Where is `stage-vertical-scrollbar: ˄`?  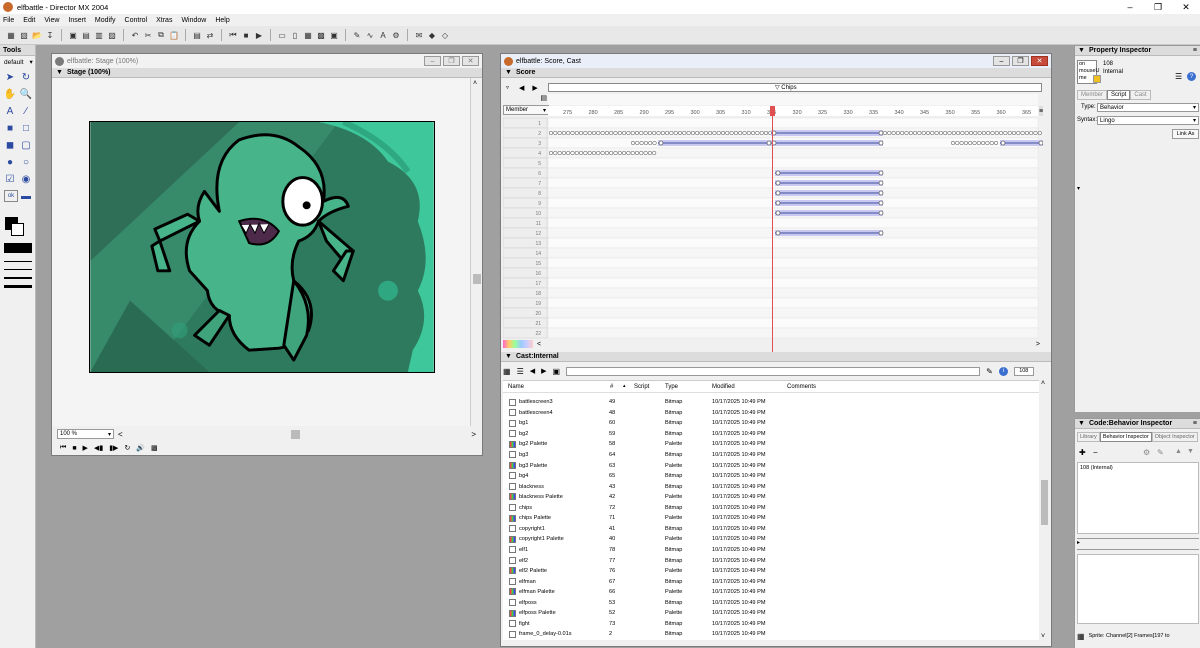 stage-vertical-scrollbar: ˄ is located at coordinates (476, 252).